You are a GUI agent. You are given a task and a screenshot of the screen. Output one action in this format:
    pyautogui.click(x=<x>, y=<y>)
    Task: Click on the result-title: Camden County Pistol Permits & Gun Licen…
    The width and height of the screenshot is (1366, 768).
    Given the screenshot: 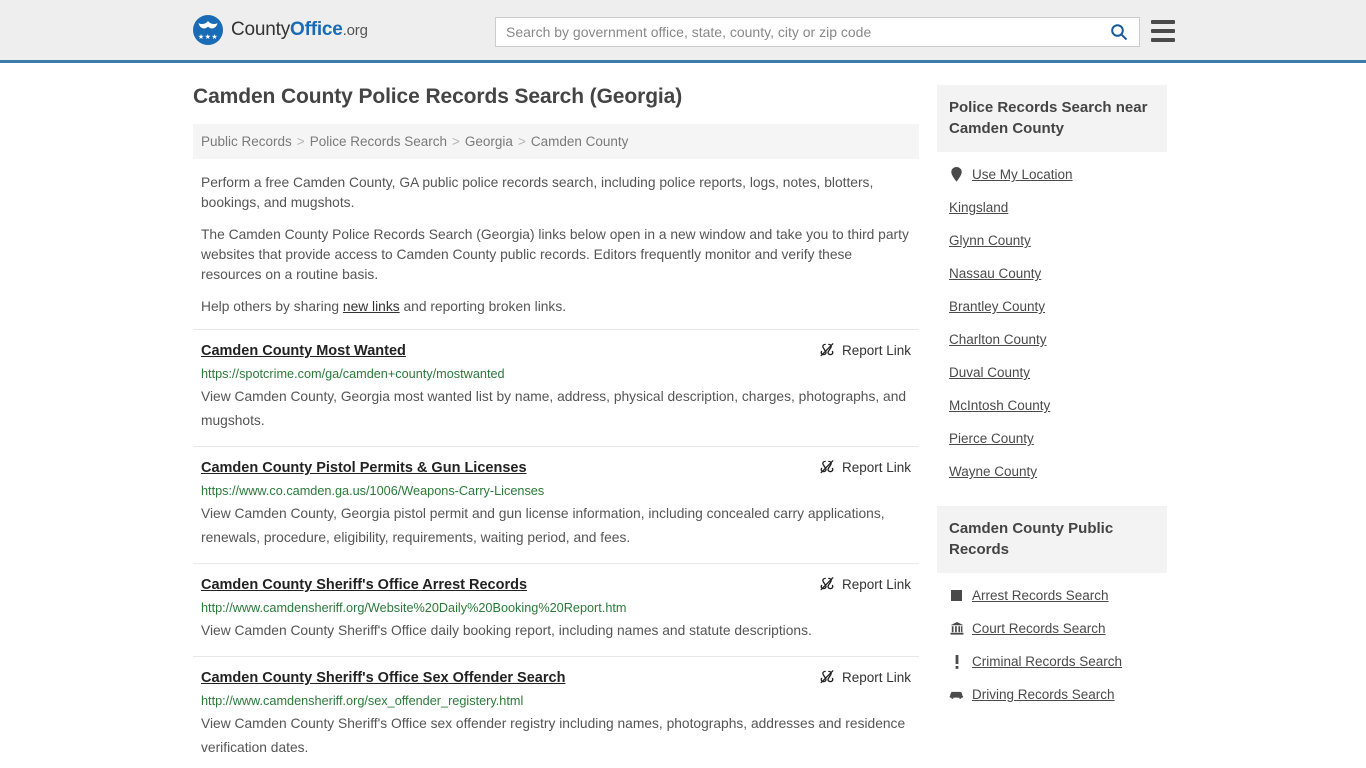 What is the action you would take?
    pyautogui.click(x=364, y=468)
    